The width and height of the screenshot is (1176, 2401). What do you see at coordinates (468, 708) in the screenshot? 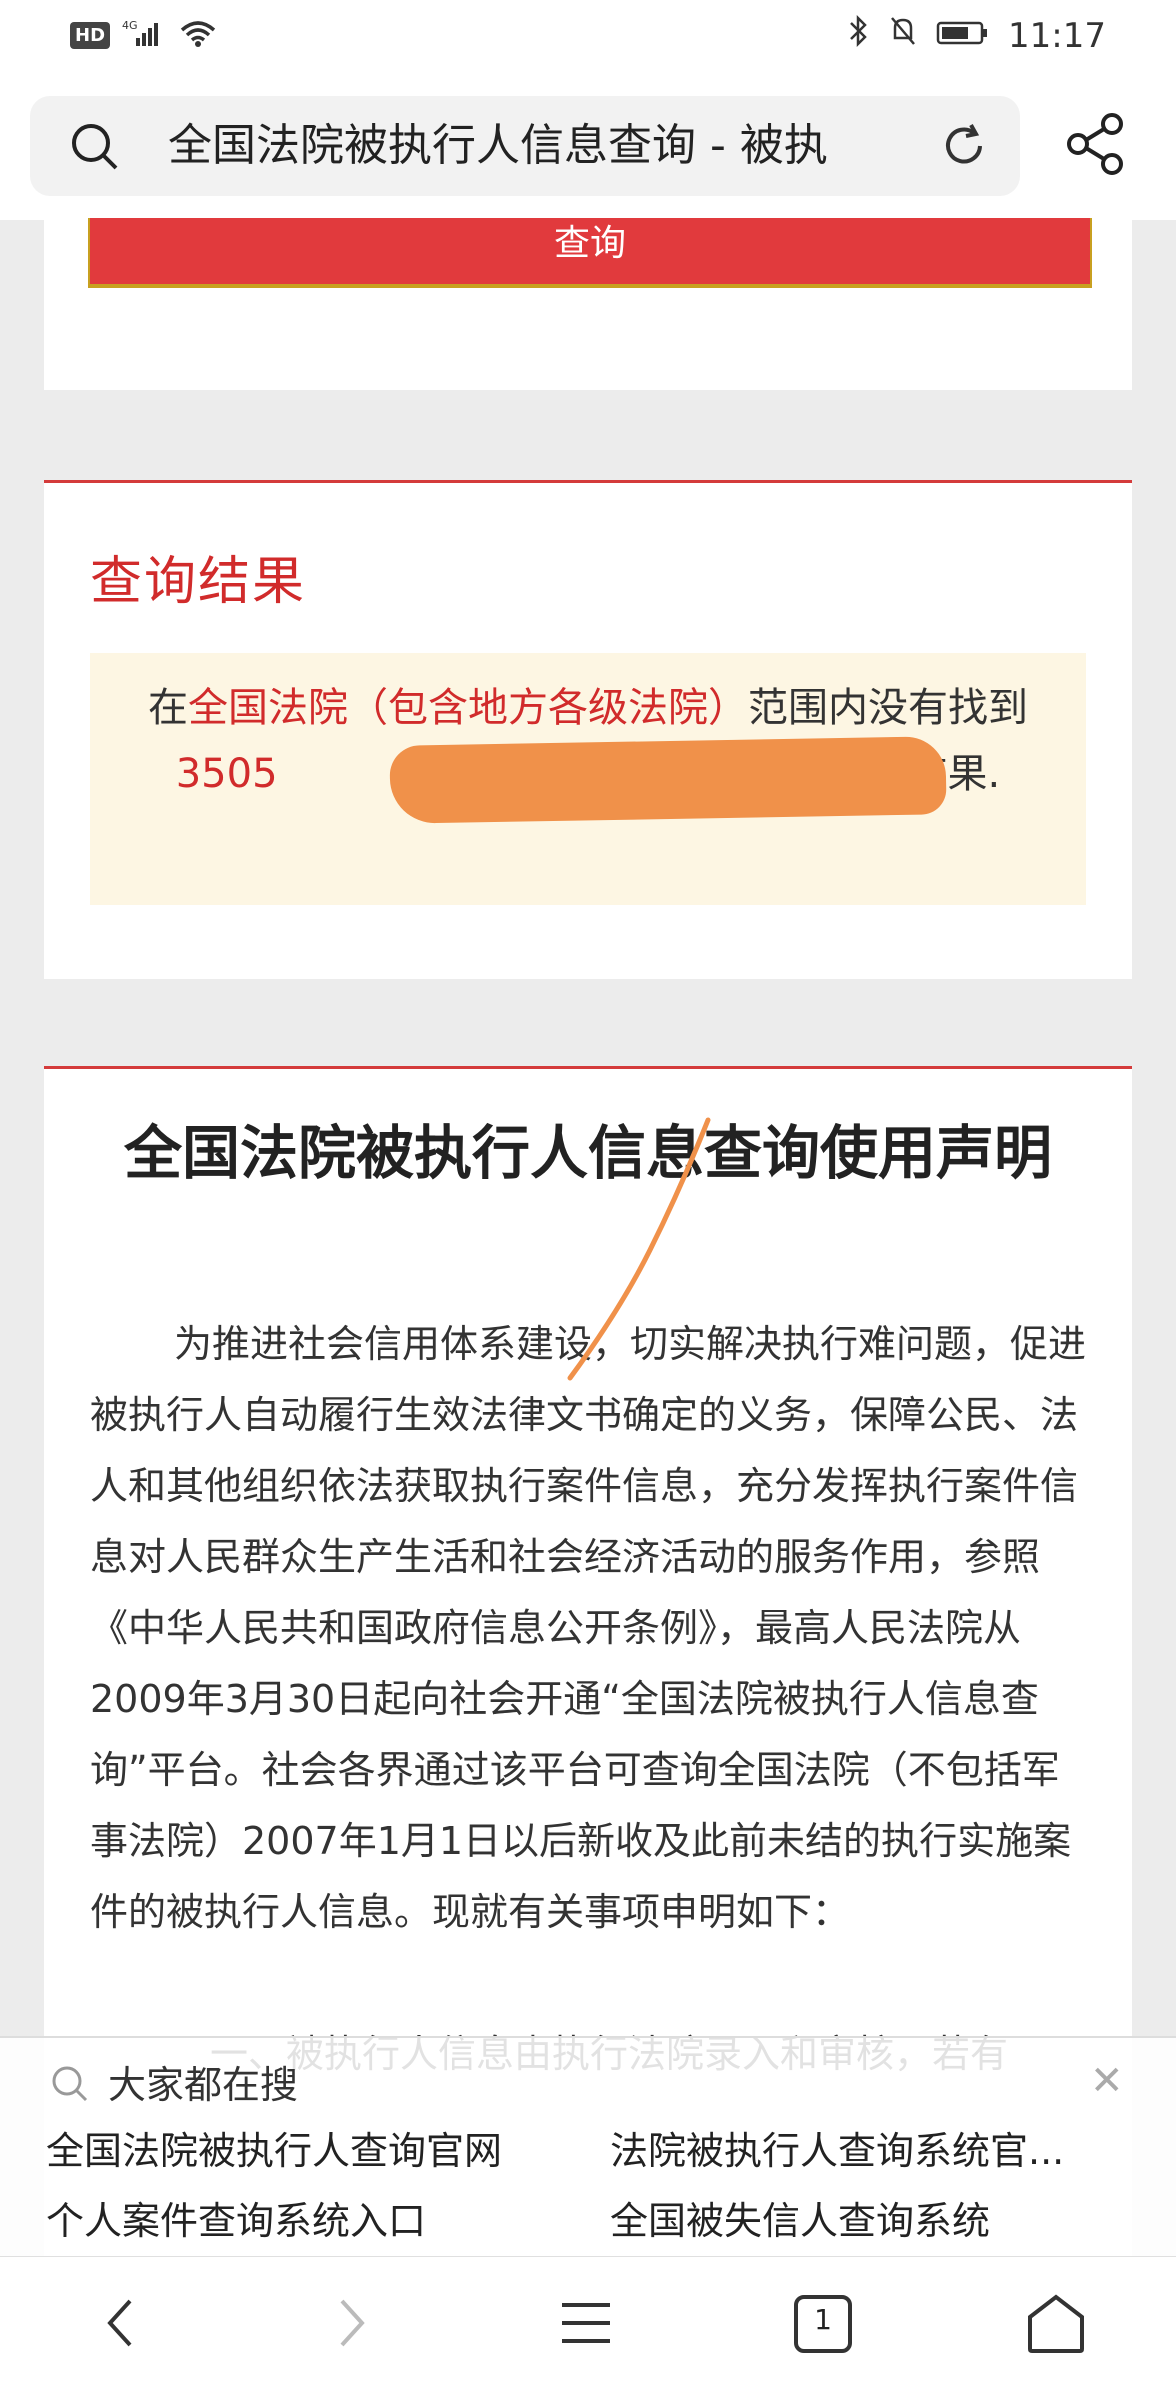
I see `result-scope: 全国法院（包含地方各级法院）` at bounding box center [468, 708].